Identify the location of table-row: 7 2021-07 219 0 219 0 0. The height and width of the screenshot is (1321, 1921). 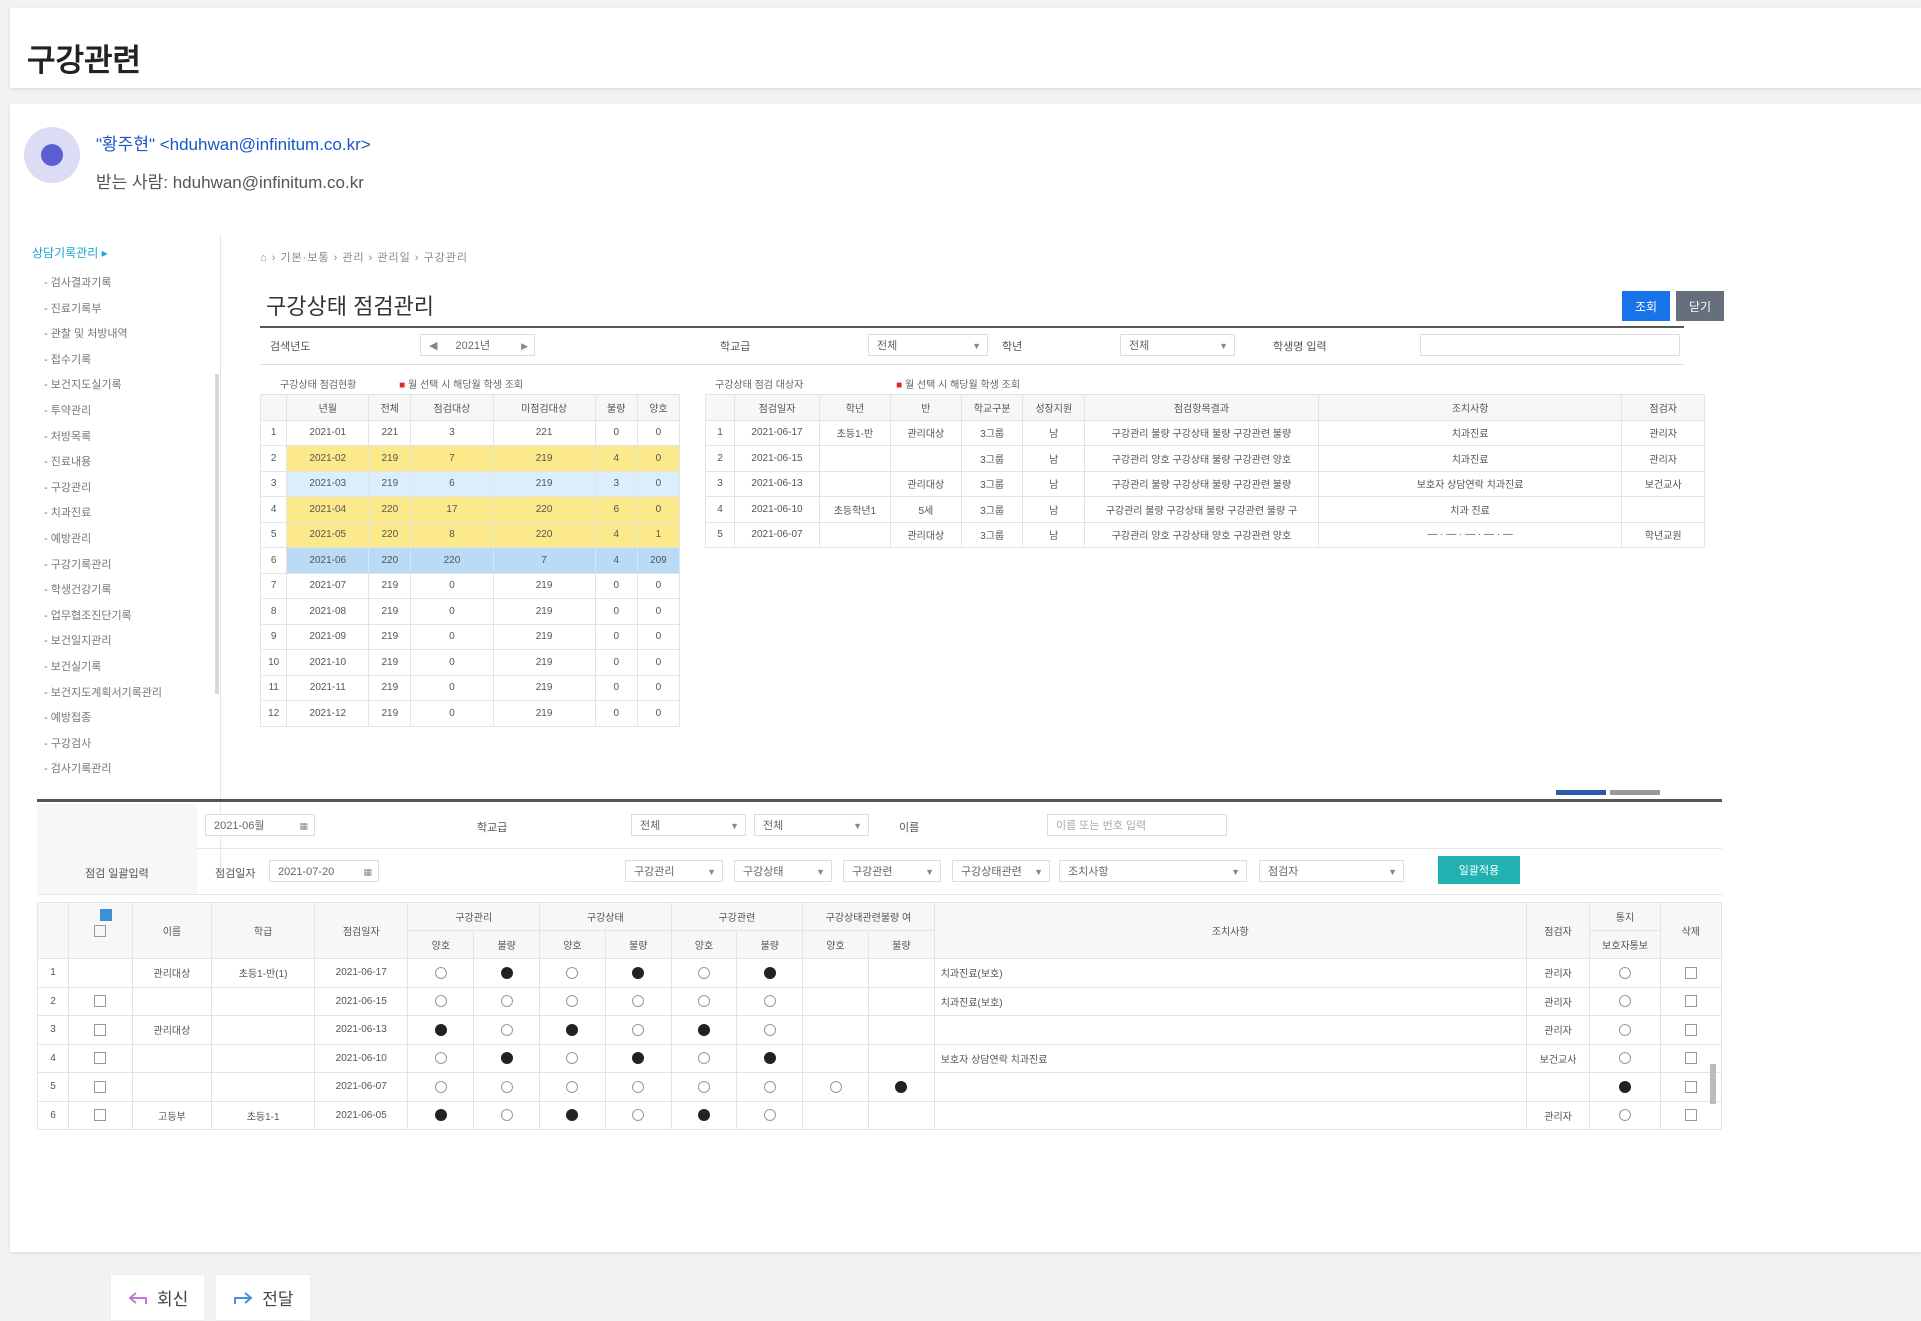
(470, 585).